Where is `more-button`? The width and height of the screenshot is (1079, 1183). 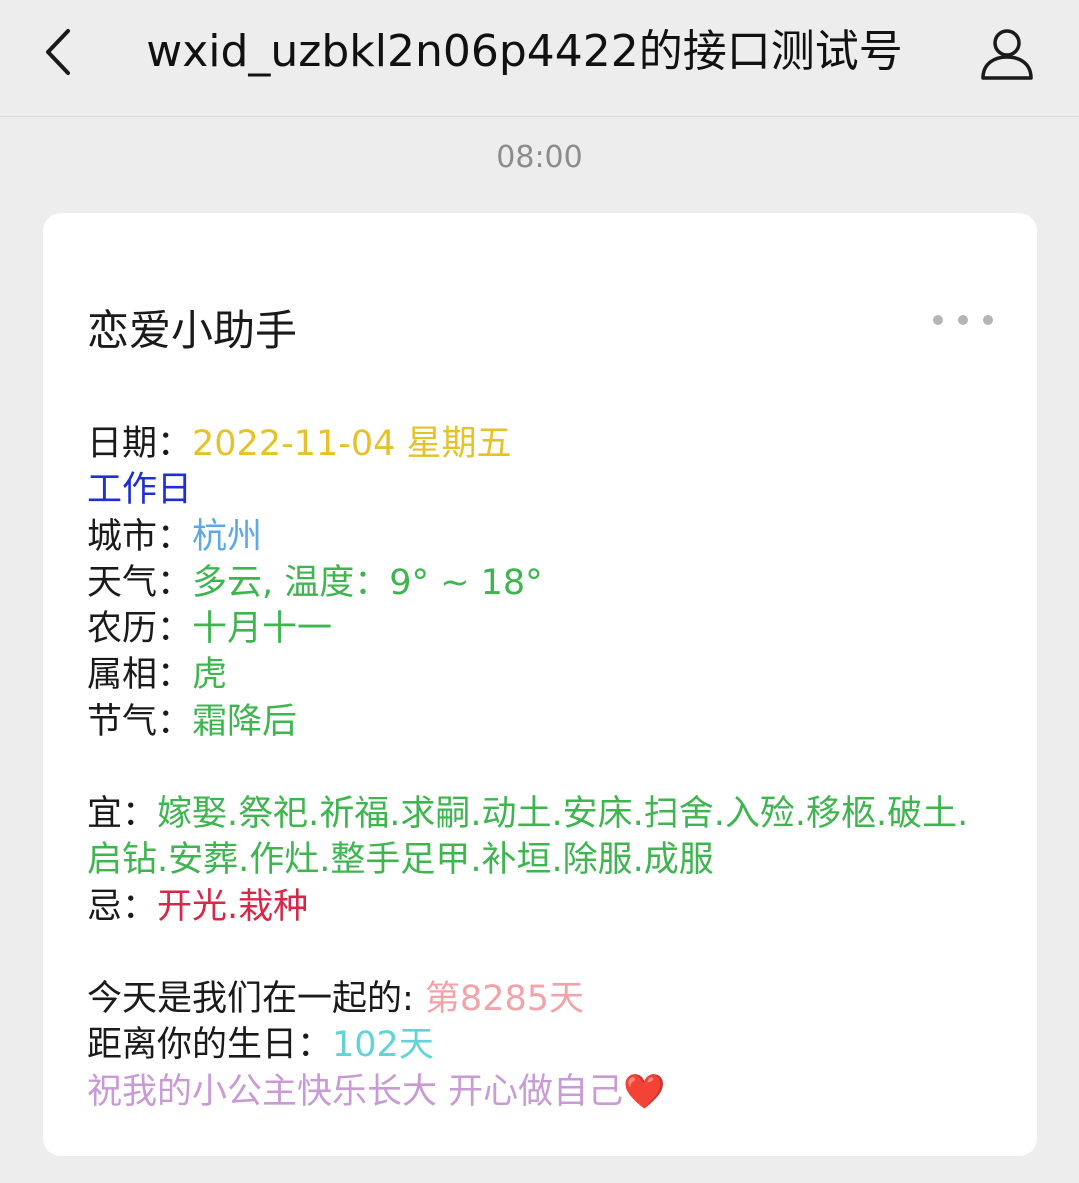 more-button is located at coordinates (963, 320).